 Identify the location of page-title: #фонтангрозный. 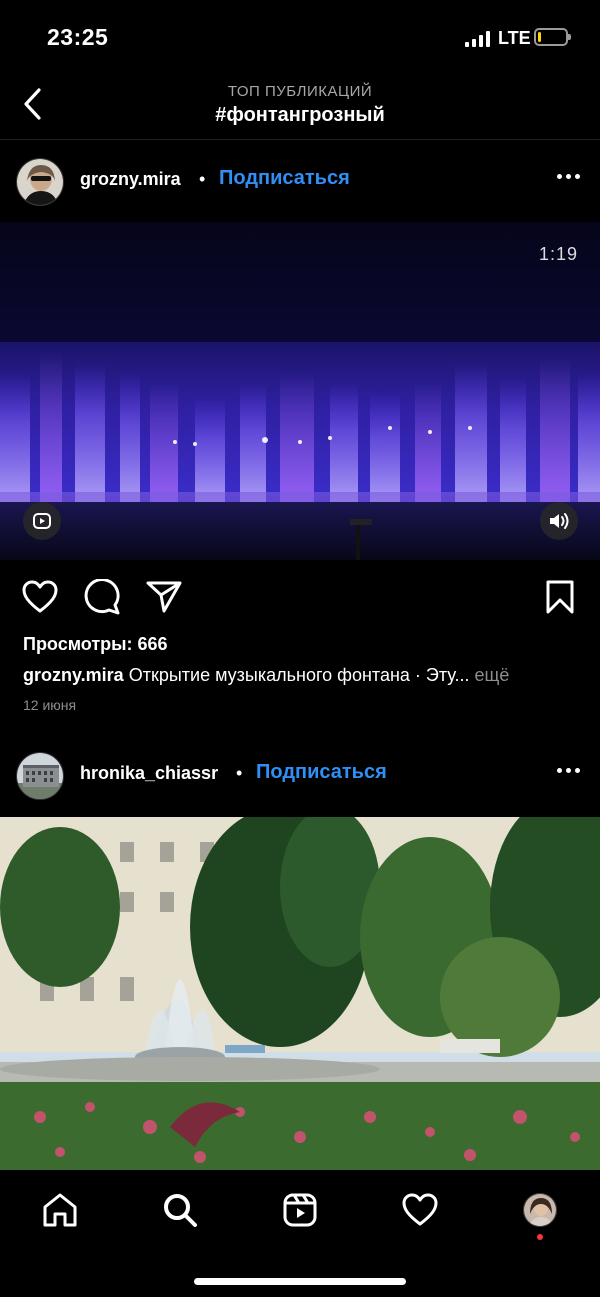
(300, 115).